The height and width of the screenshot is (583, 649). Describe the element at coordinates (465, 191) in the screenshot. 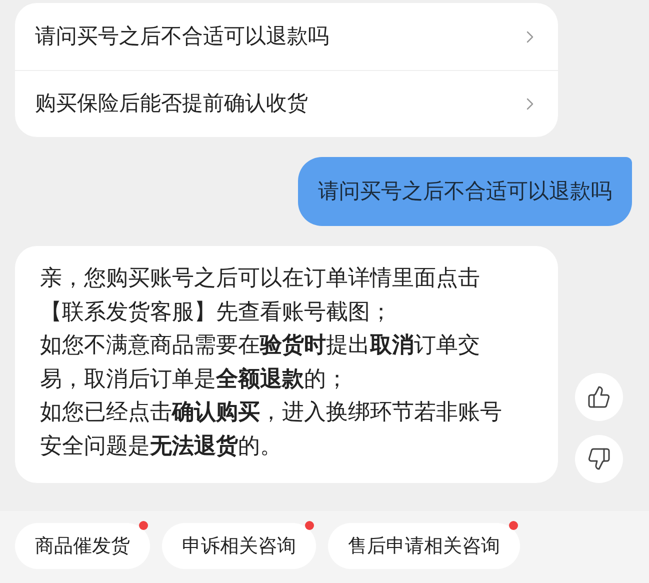

I see `user-message: 请问买号之后不合适可以退款吗` at that location.